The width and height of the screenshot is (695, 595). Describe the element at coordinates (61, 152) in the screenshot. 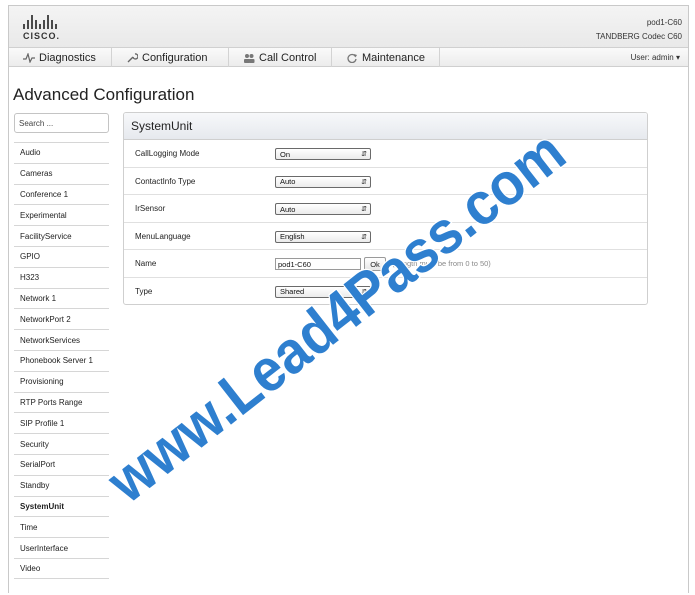

I see `sidebar-item-audio: Audio` at that location.